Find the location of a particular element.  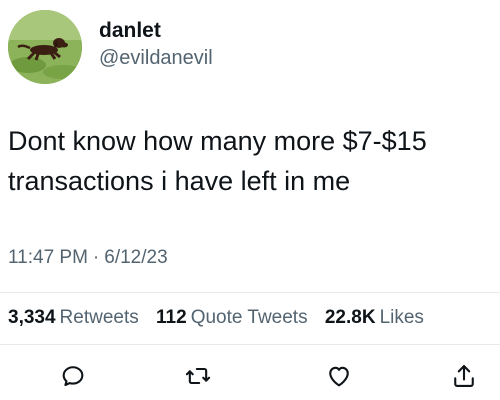

share-icon is located at coordinates (464, 376).